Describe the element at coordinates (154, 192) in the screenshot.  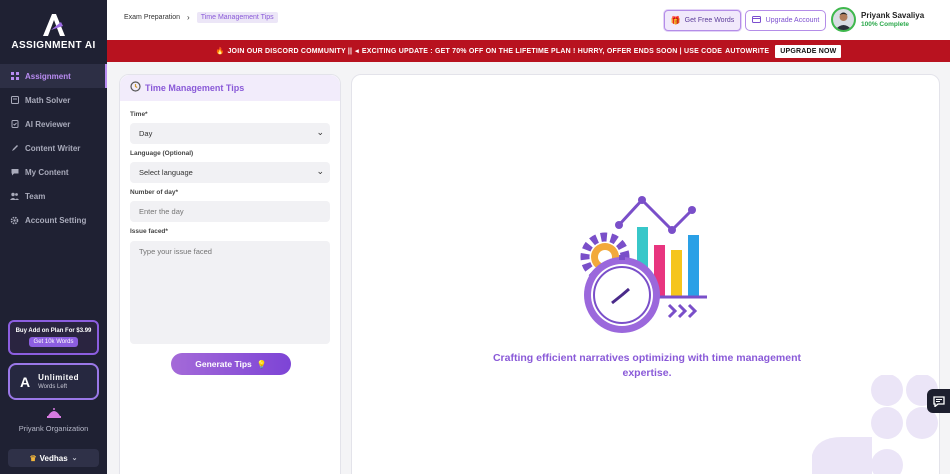
I see `days-label: Number of day*` at that location.